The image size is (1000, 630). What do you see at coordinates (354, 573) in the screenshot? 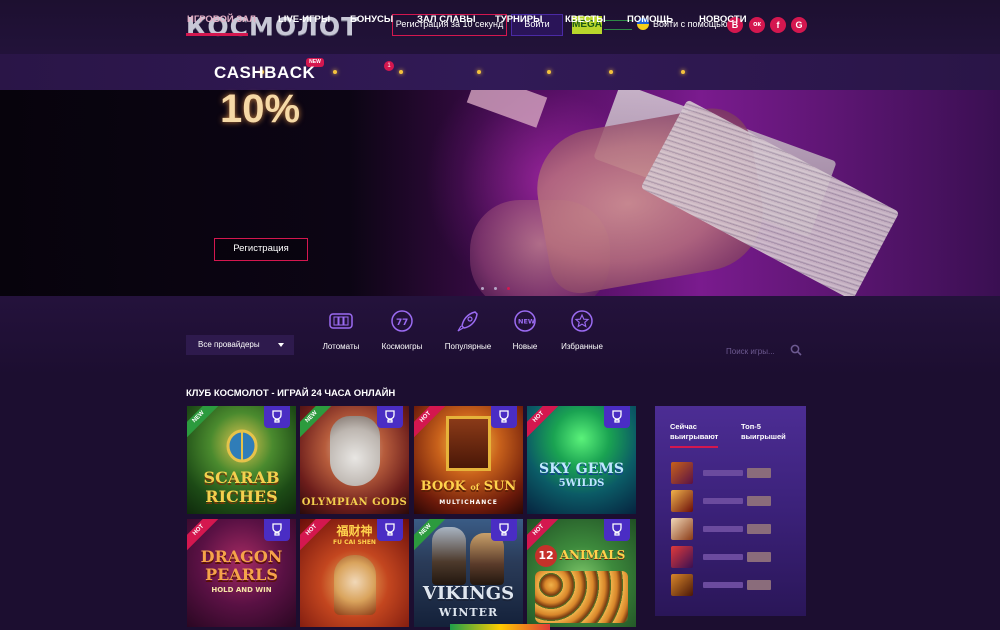
I see `game-tile-fu-cai-shen: 福财神 FU CAI SHEN HOT` at bounding box center [354, 573].